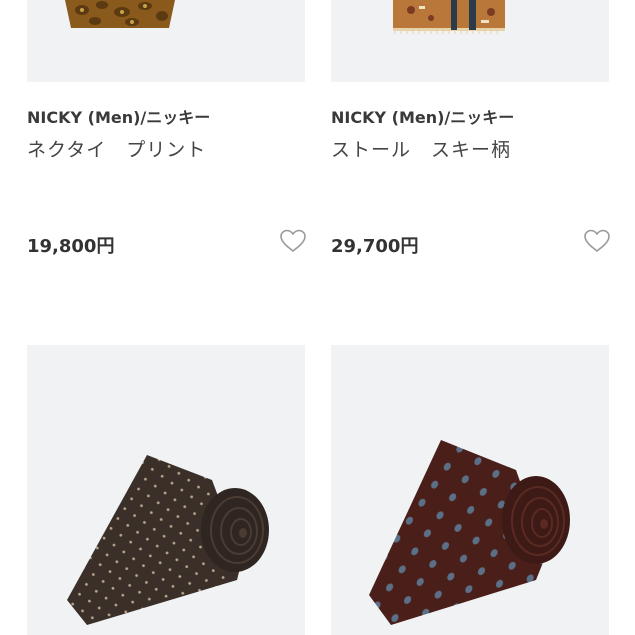  What do you see at coordinates (71, 246) in the screenshot?
I see `product-price: 19,800円` at bounding box center [71, 246].